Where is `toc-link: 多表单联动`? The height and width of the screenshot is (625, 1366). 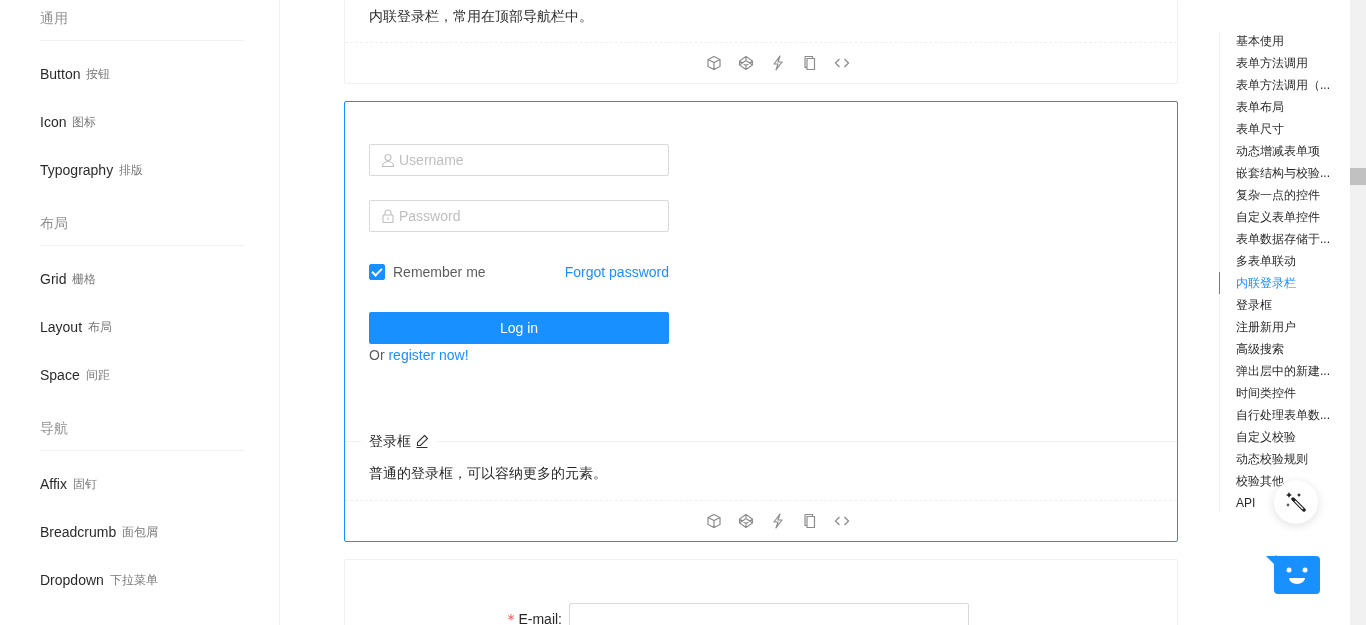 toc-link: 多表单联动 is located at coordinates (1284, 261).